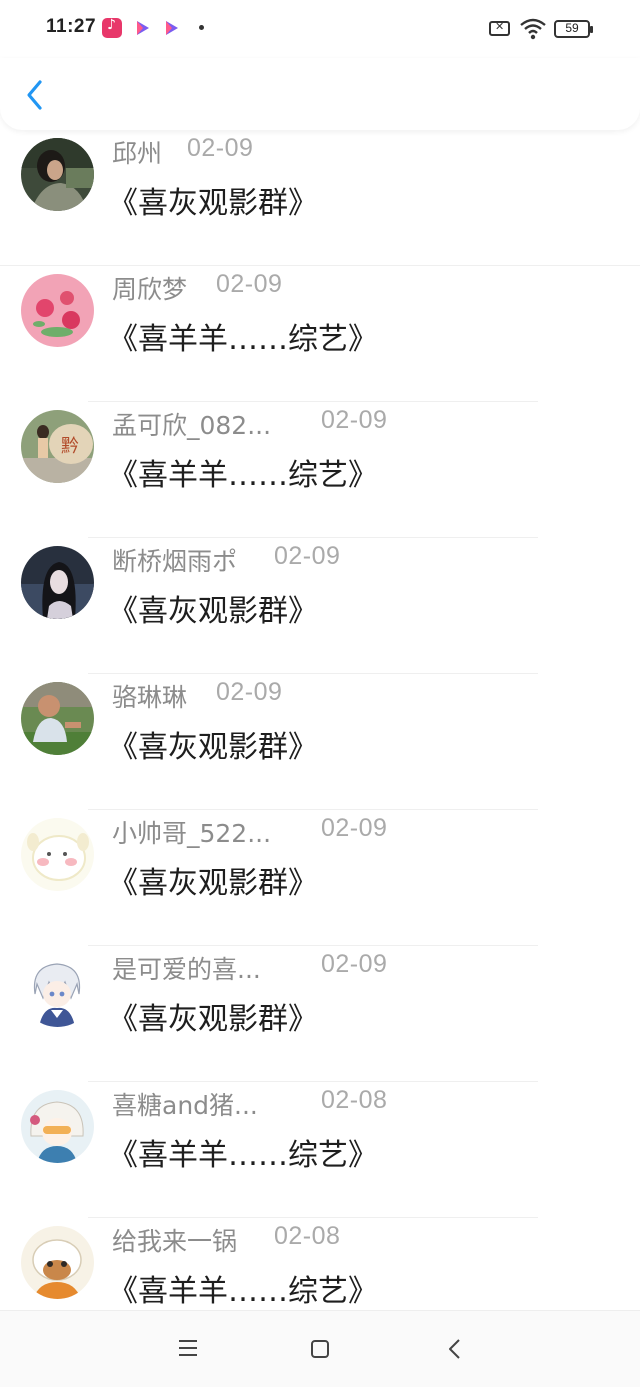 This screenshot has width=640, height=1387. I want to click on status-bar: 11:27 59, so click(320, 29).